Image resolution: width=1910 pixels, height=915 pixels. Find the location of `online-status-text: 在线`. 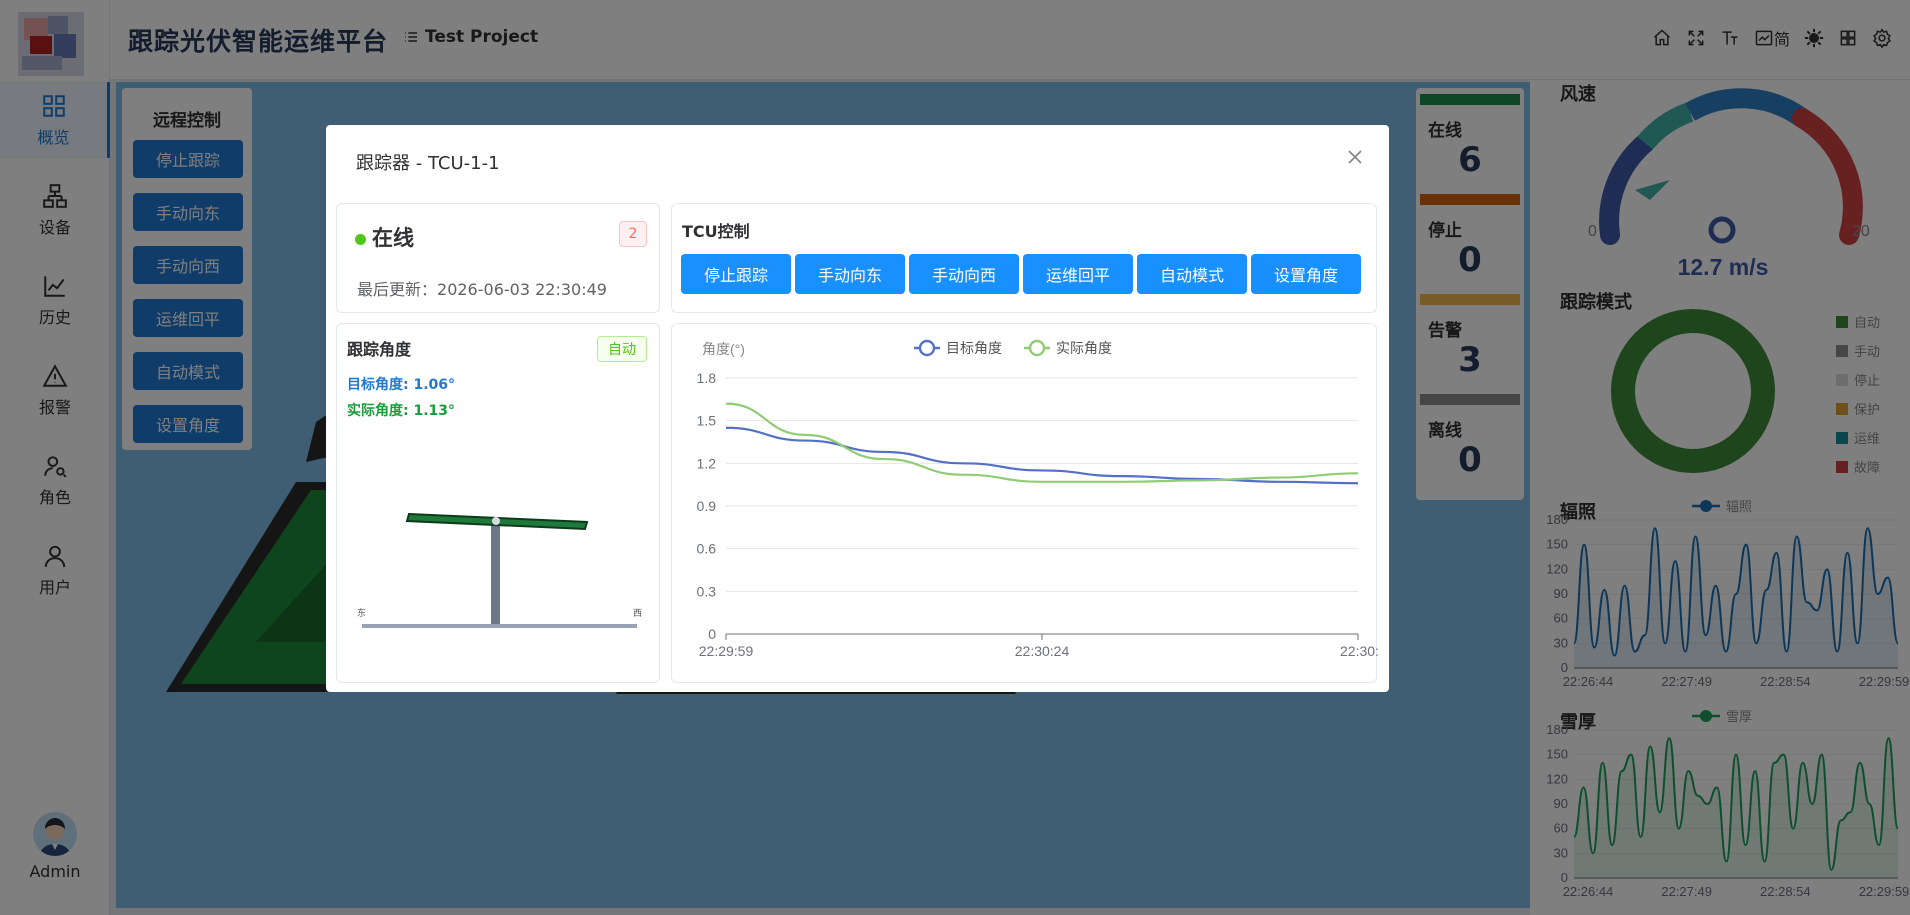

online-status-text: 在线 is located at coordinates (393, 238).